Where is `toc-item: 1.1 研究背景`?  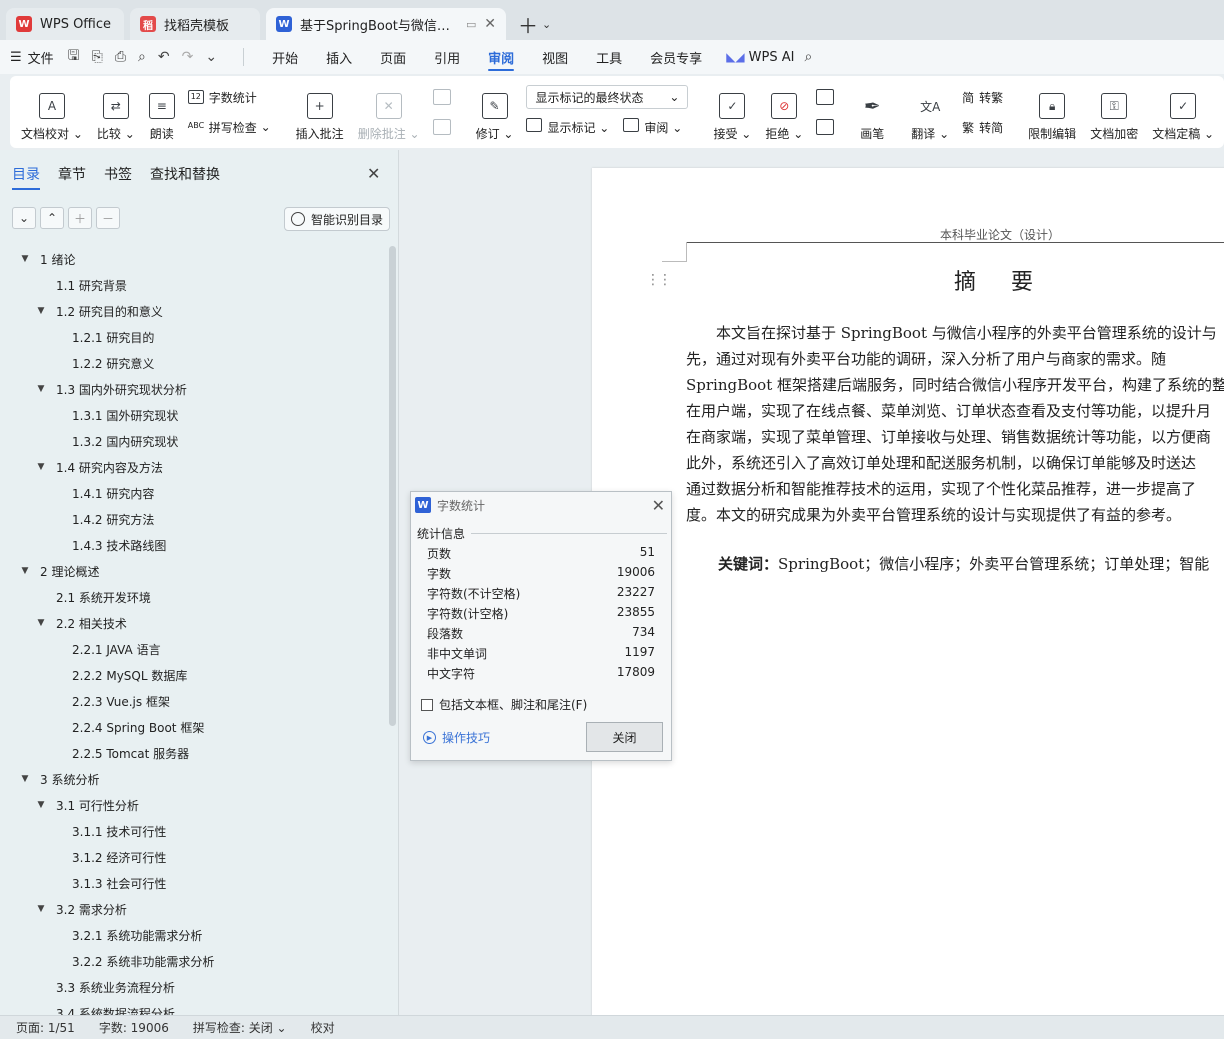
toc-item: 1.1 研究背景 is located at coordinates (195, 285).